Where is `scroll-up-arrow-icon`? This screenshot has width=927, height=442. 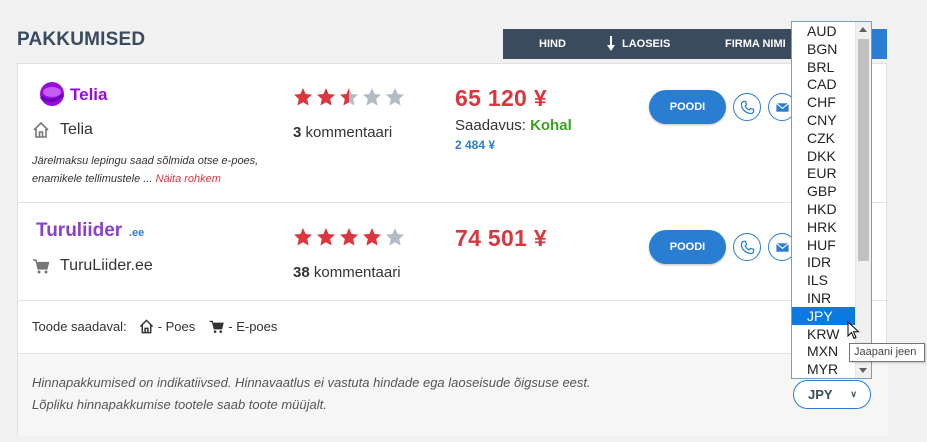
scroll-up-arrow-icon is located at coordinates (863, 29).